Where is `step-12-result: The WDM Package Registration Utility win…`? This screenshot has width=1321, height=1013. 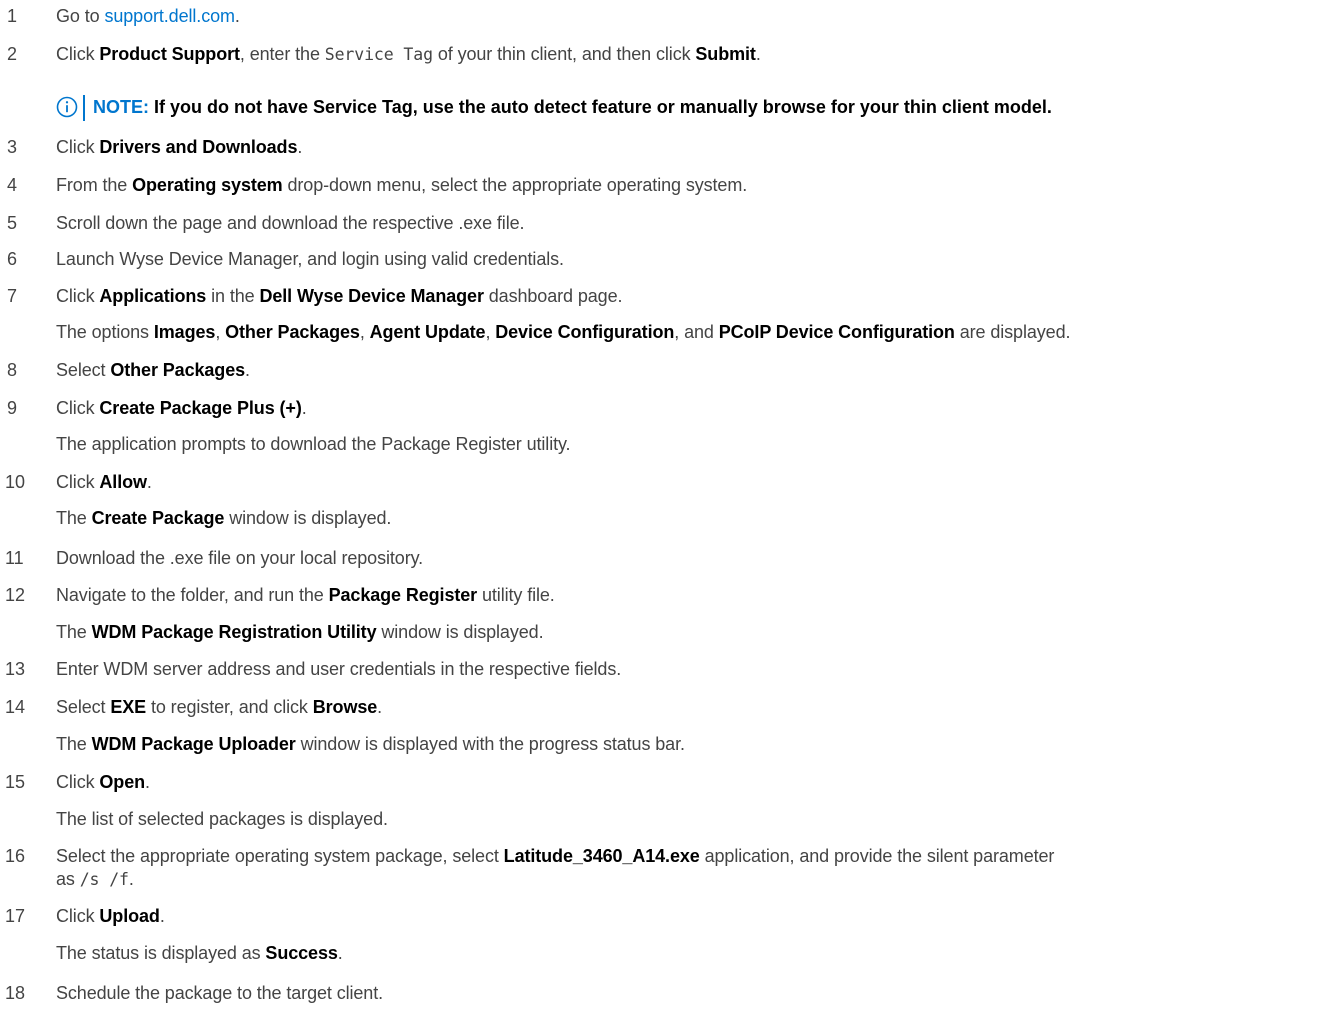
step-12-result: The WDM Package Registration Utility win… is located at coordinates (660, 632).